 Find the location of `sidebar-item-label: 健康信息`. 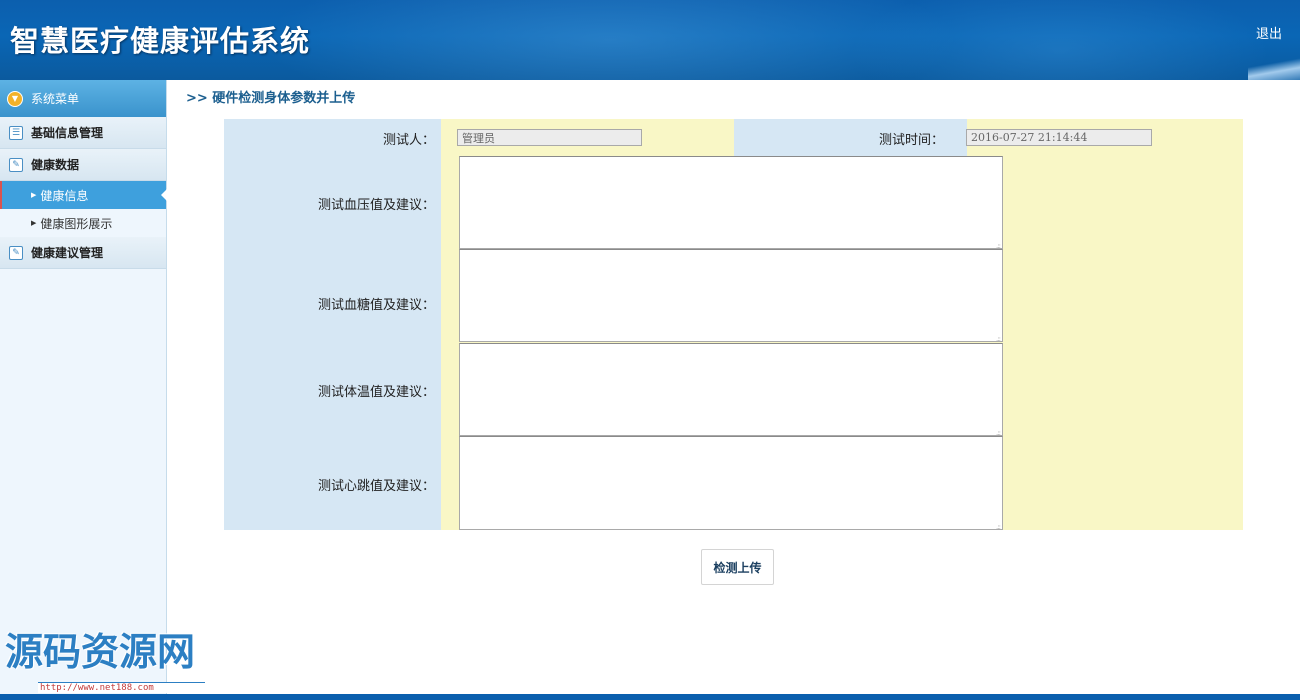

sidebar-item-label: 健康信息 is located at coordinates (64, 195).